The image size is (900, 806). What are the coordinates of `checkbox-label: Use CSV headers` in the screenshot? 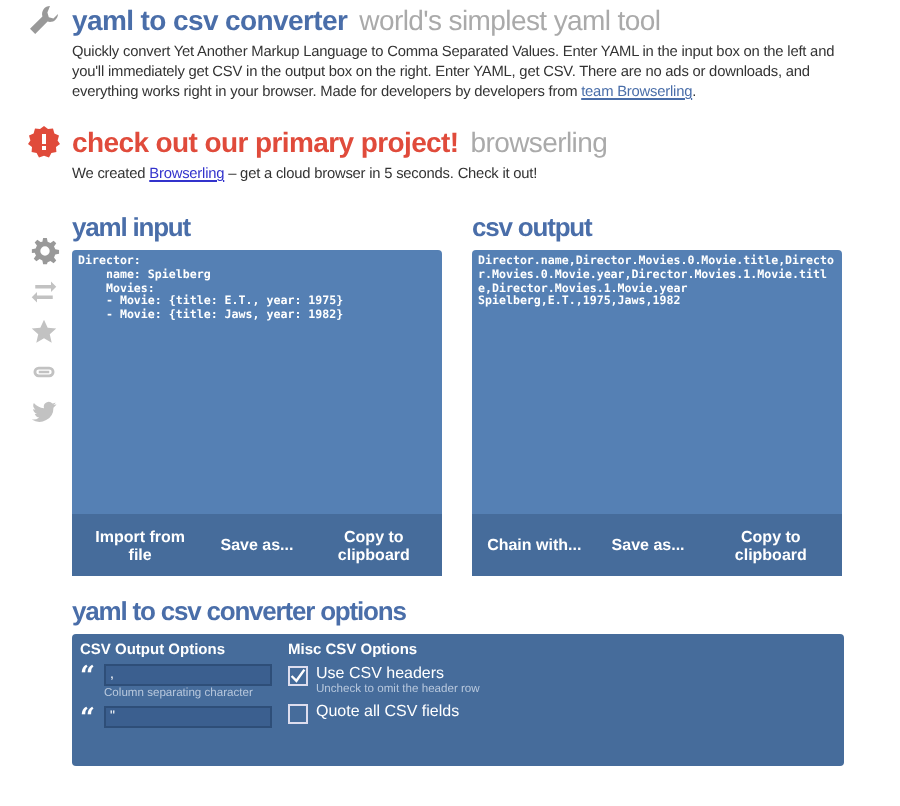 It's located at (381, 673).